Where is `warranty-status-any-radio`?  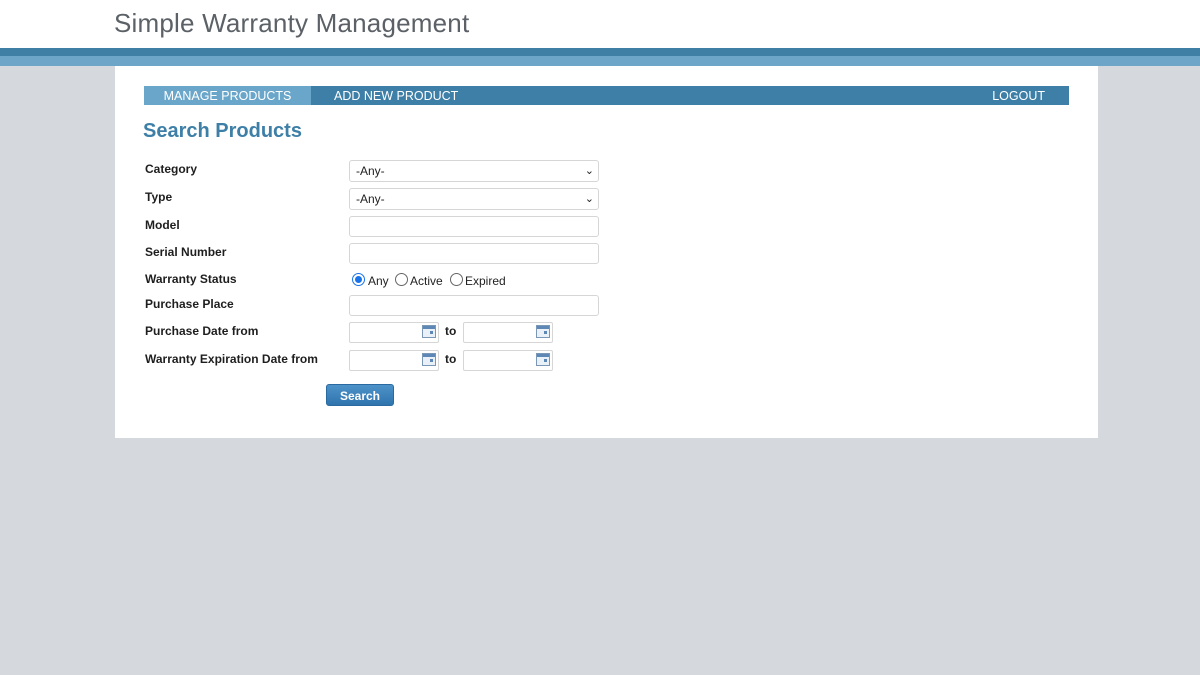 warranty-status-any-radio is located at coordinates (358, 279).